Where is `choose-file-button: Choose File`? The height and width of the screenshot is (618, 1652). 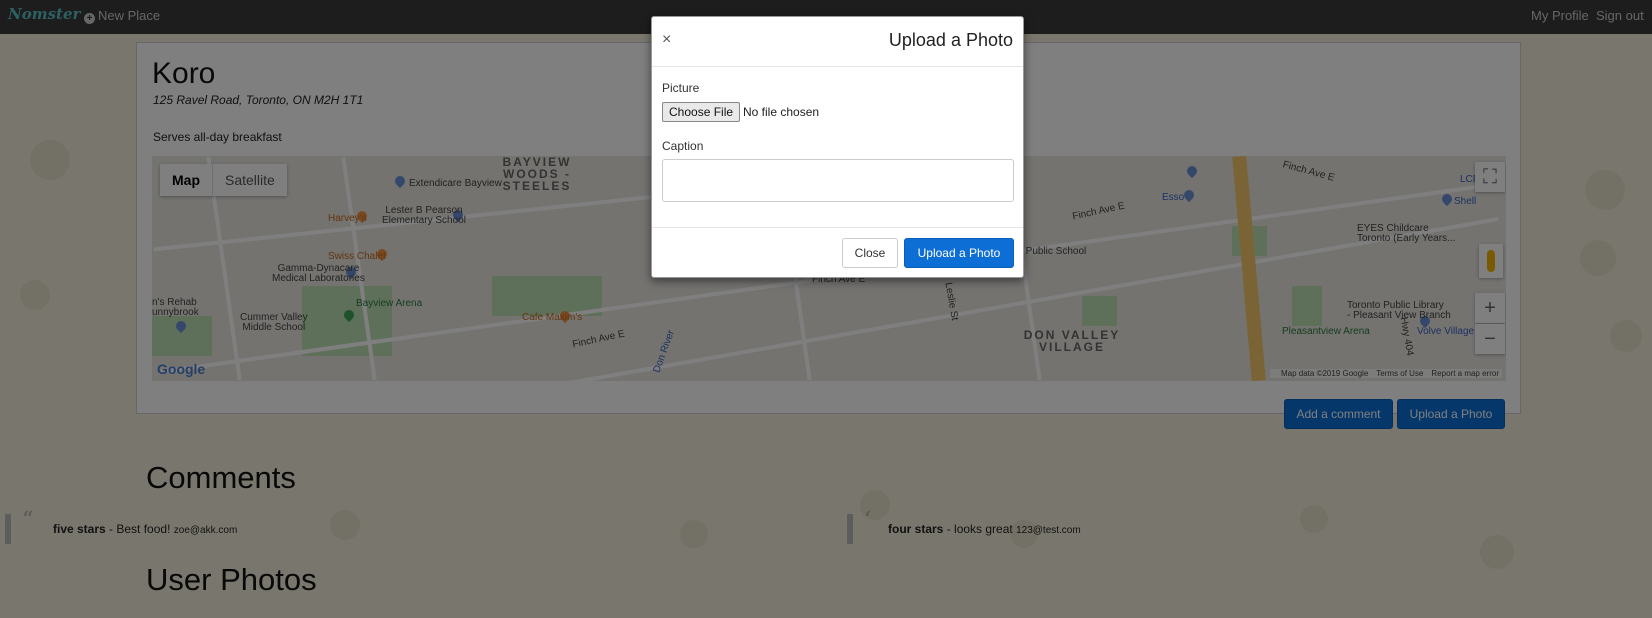 choose-file-button: Choose File is located at coordinates (701, 112).